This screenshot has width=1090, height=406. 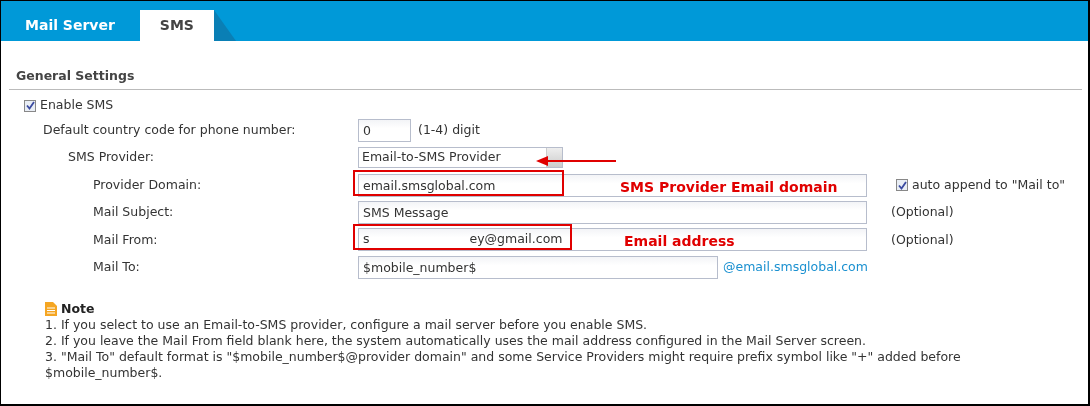 I want to click on tab-corner-icon, so click(x=224, y=25).